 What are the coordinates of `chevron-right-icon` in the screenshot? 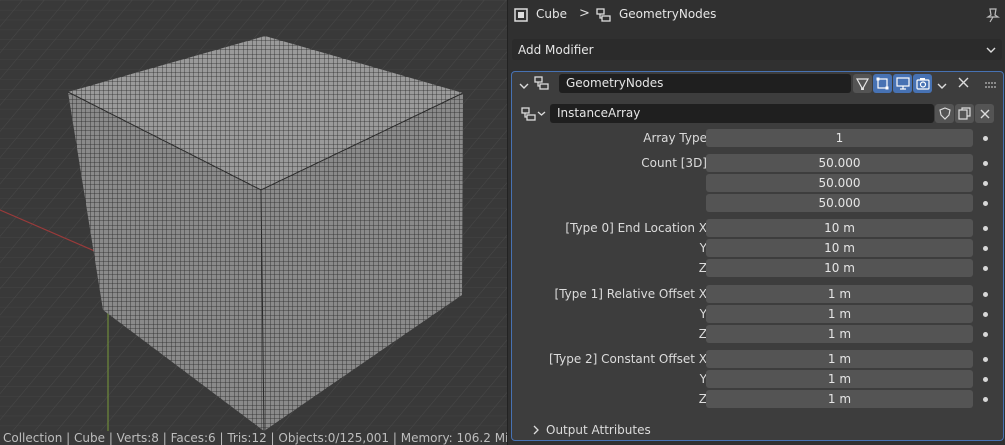 It's located at (536, 430).